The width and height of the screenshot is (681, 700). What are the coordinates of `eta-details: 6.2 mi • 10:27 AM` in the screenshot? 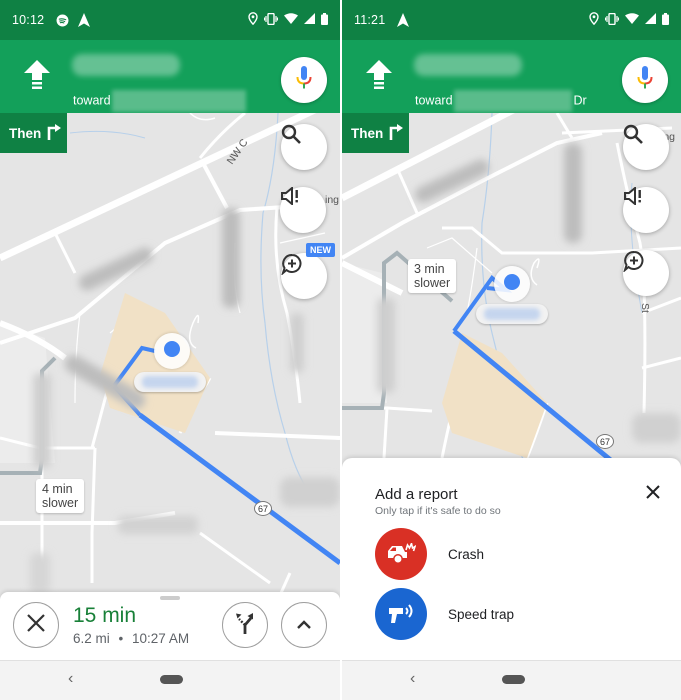 It's located at (131, 638).